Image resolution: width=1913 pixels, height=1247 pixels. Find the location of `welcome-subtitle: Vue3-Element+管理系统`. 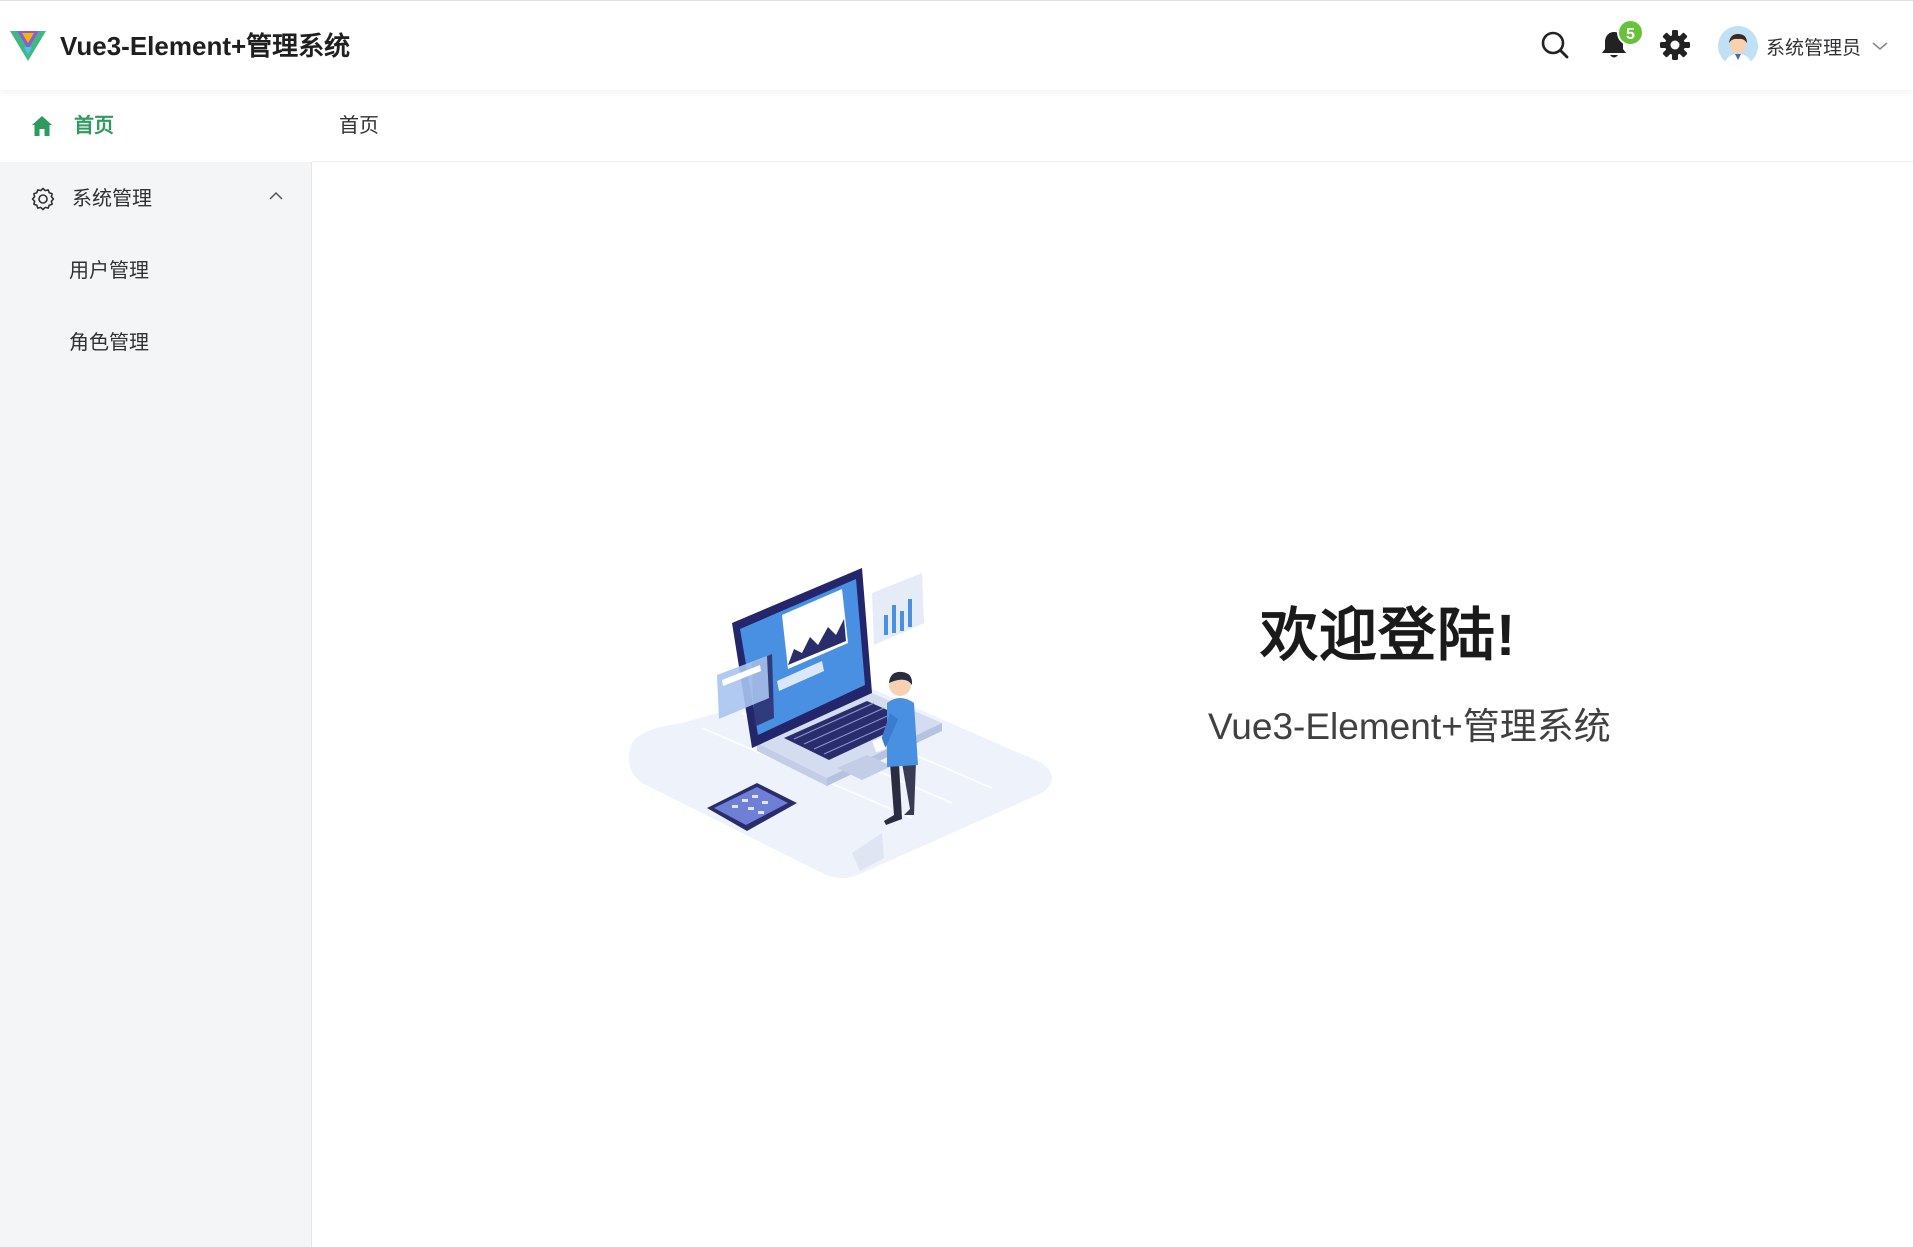

welcome-subtitle: Vue3-Element+管理系统 is located at coordinates (1409, 726).